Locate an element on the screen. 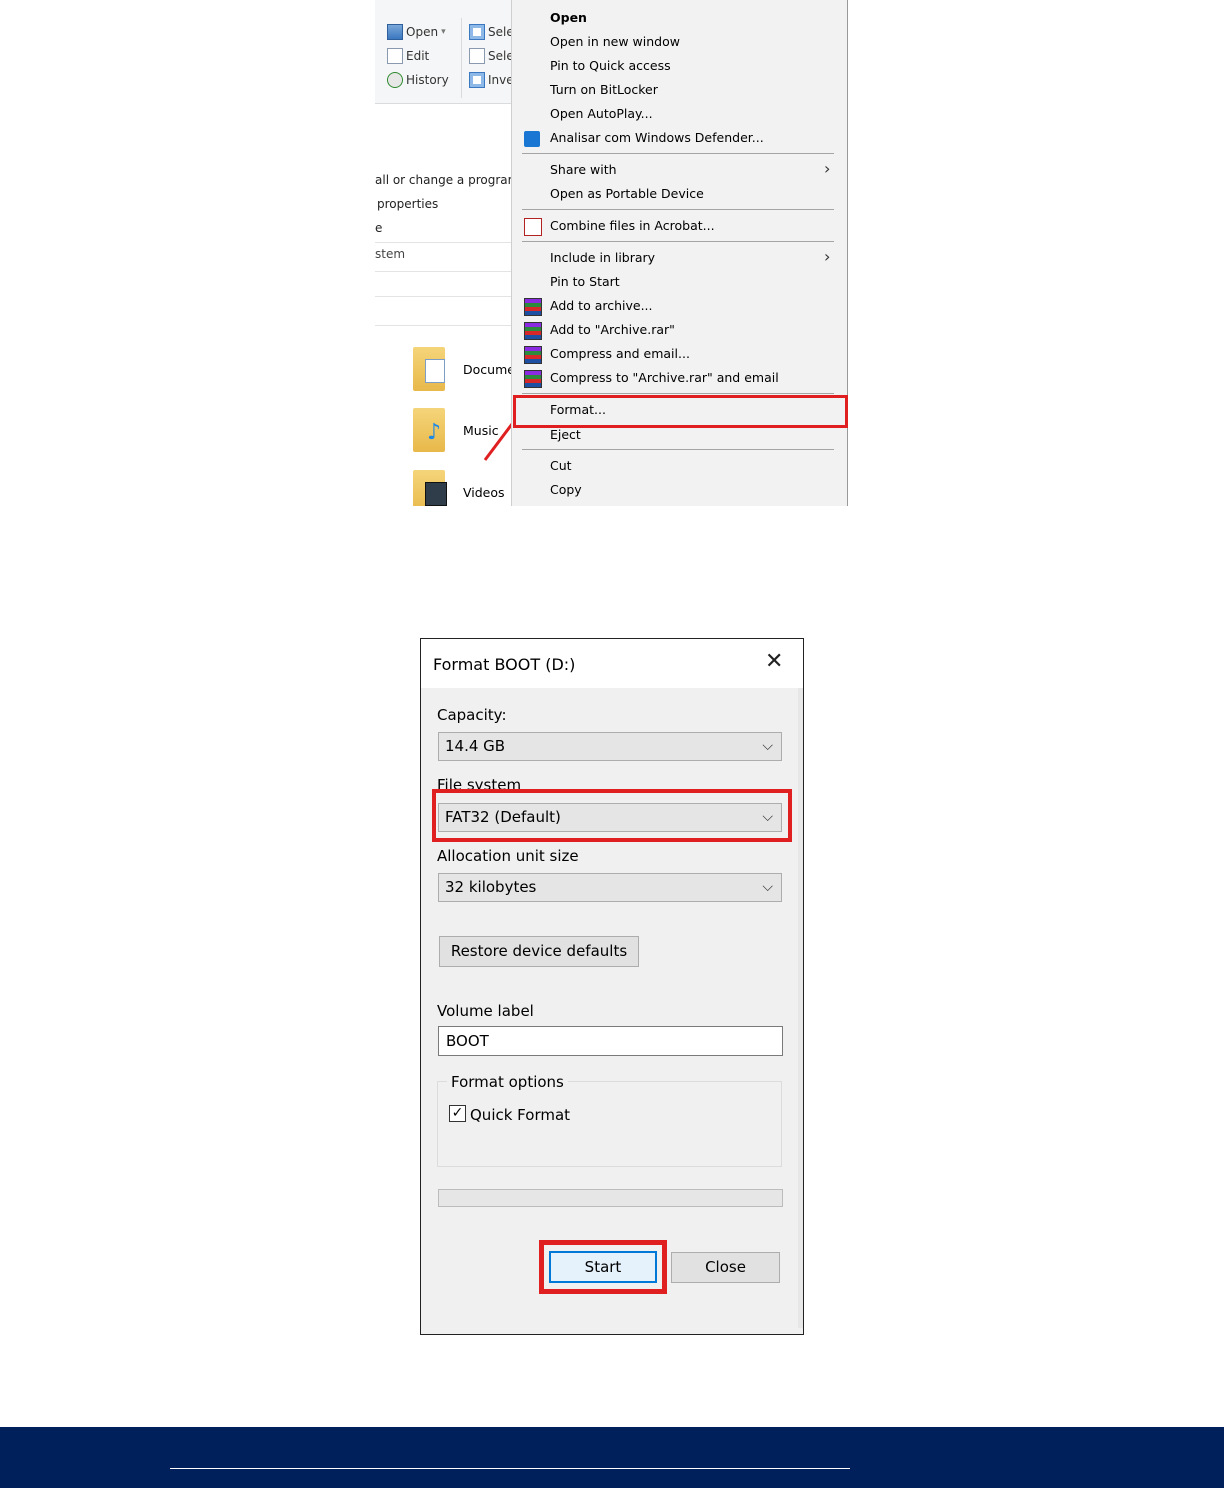 The image size is (1224, 1488). documents-folder-icon is located at coordinates (429, 369).